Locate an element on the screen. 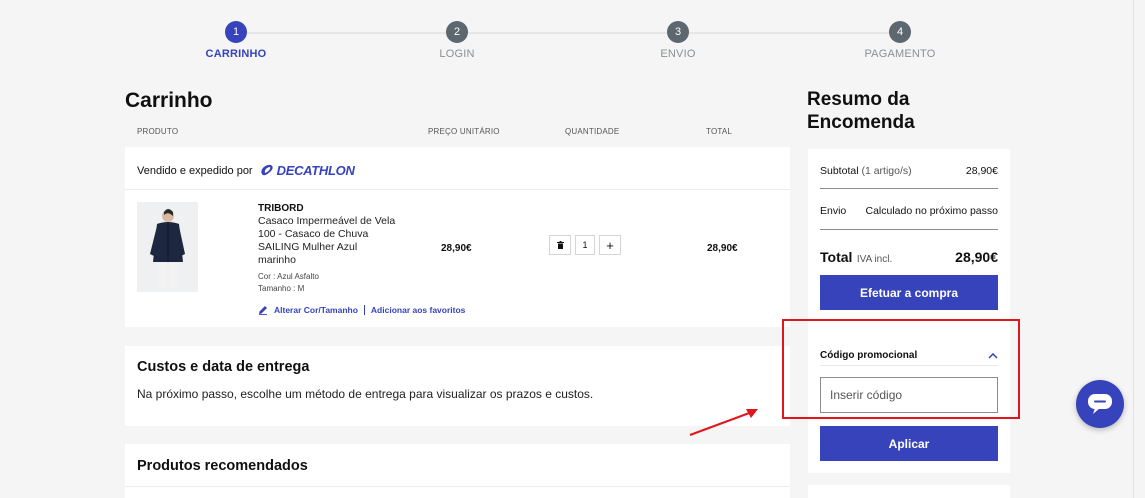 The height and width of the screenshot is (498, 1145). link-separator is located at coordinates (364, 310).